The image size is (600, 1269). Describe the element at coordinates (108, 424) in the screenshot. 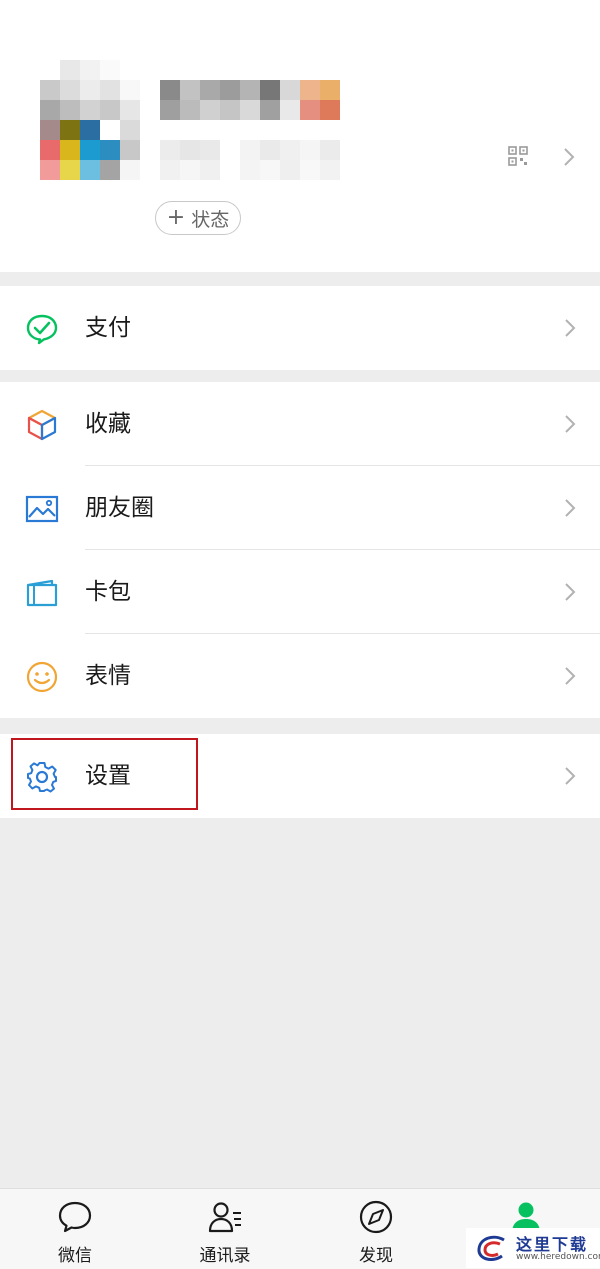

I see `menu-item-label: 收藏` at that location.